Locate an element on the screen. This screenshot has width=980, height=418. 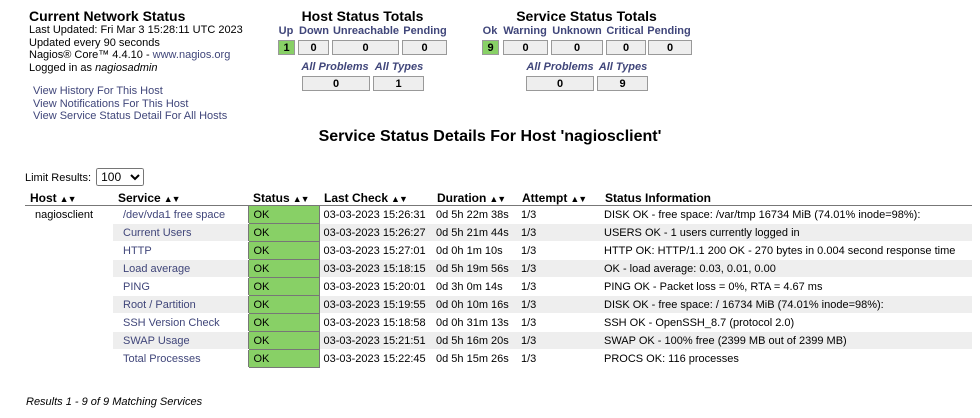
header-host-label: Host is located at coordinates (43, 197).